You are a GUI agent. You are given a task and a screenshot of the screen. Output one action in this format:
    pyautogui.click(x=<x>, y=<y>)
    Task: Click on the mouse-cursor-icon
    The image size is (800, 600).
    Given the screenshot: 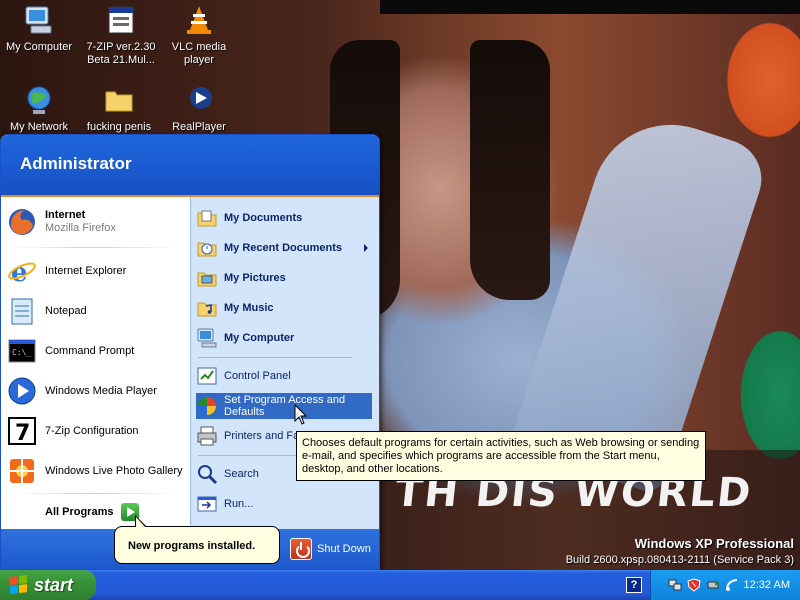 What is the action you would take?
    pyautogui.click(x=301, y=414)
    